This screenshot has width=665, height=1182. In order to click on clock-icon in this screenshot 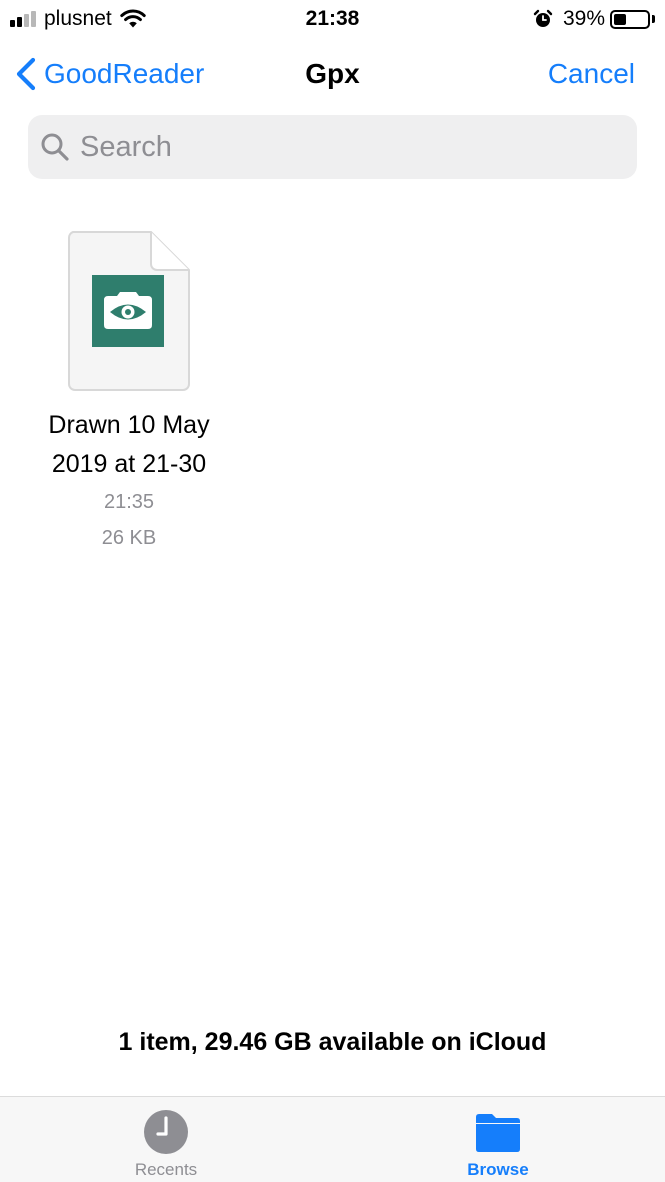, I will do `click(166, 1132)`.